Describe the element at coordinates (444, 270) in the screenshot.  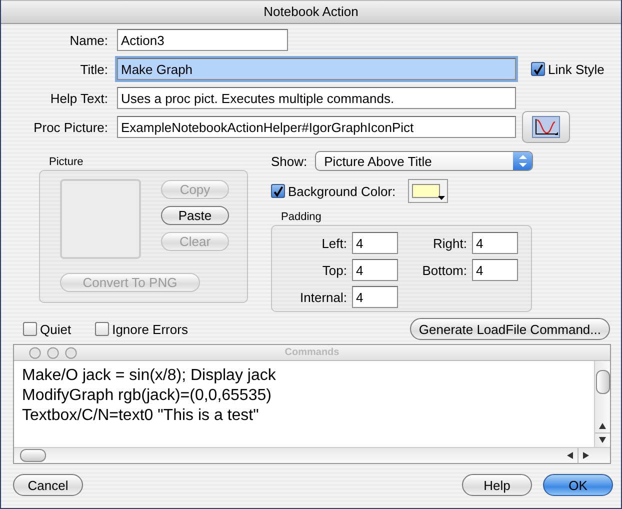
I see `field-label: Bottom:` at that location.